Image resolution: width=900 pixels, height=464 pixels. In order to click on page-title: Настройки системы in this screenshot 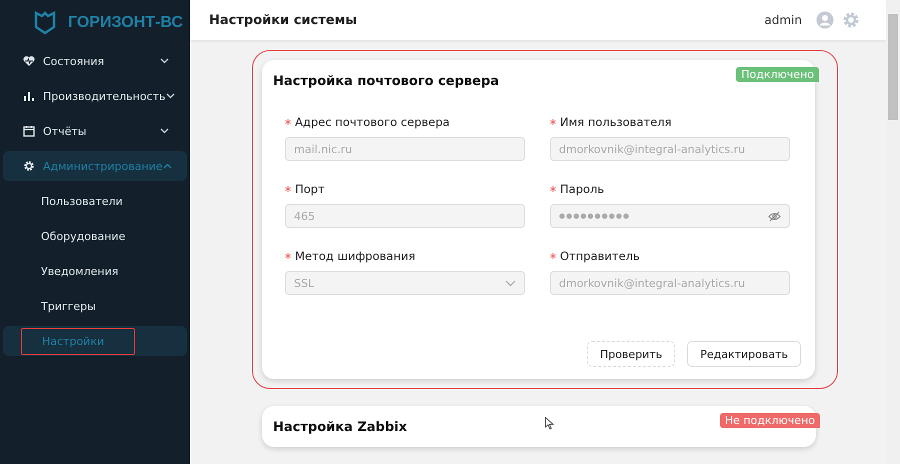, I will do `click(283, 20)`.